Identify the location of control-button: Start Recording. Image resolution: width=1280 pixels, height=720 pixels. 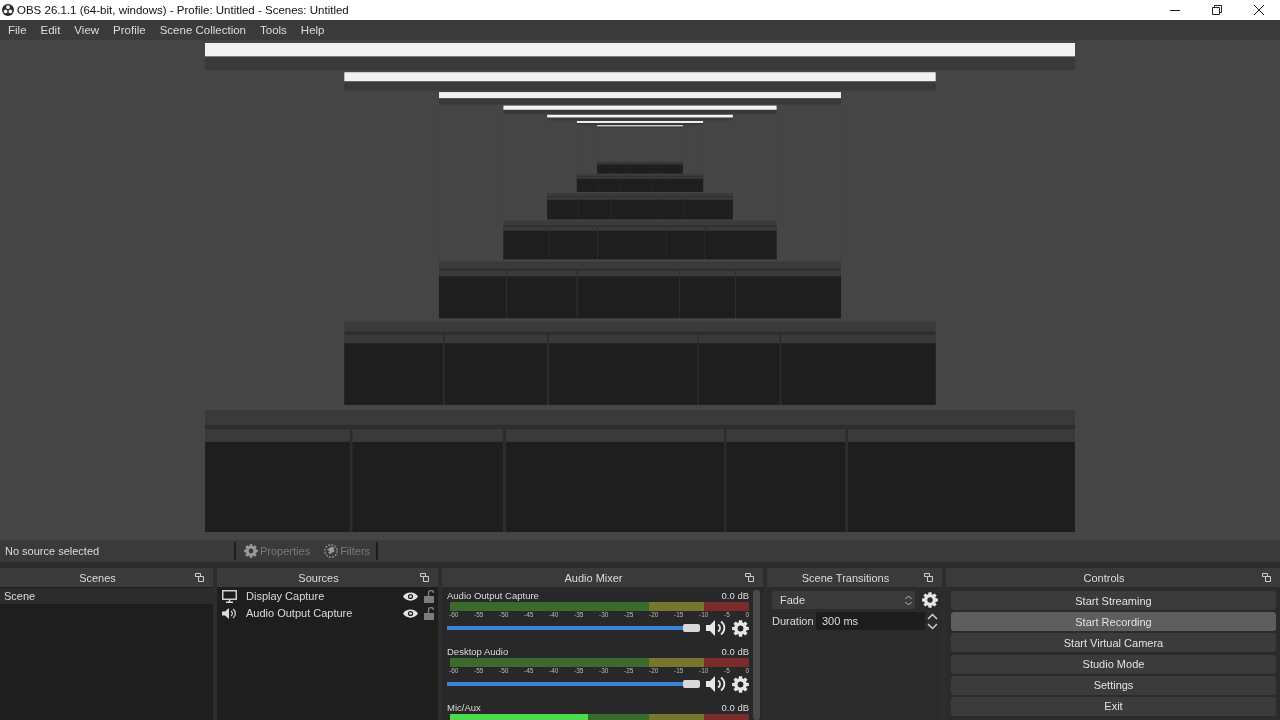
(1113, 622).